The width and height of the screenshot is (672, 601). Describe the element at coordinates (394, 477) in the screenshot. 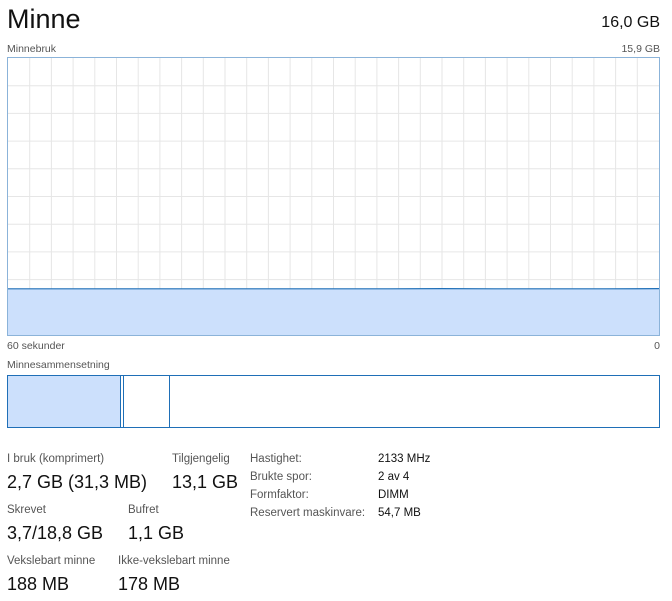

I see `slots-used-value: 2 av 4` at that location.